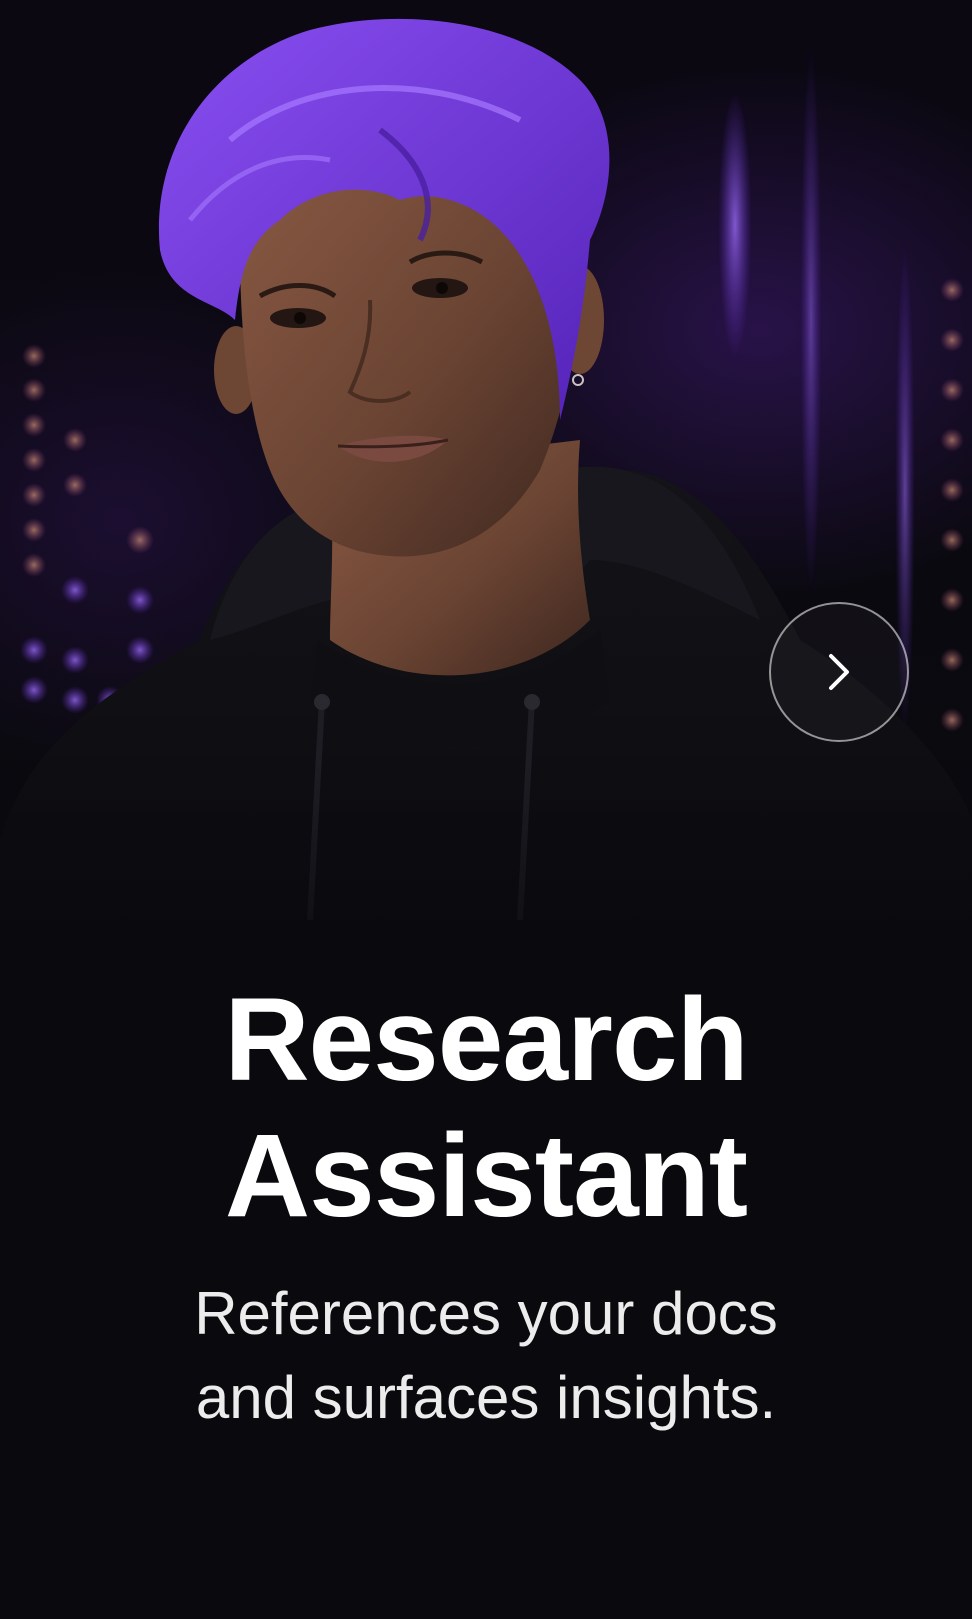 This screenshot has height=1619, width=972. What do you see at coordinates (486, 1176) in the screenshot?
I see `title-line-2: Assistant` at bounding box center [486, 1176].